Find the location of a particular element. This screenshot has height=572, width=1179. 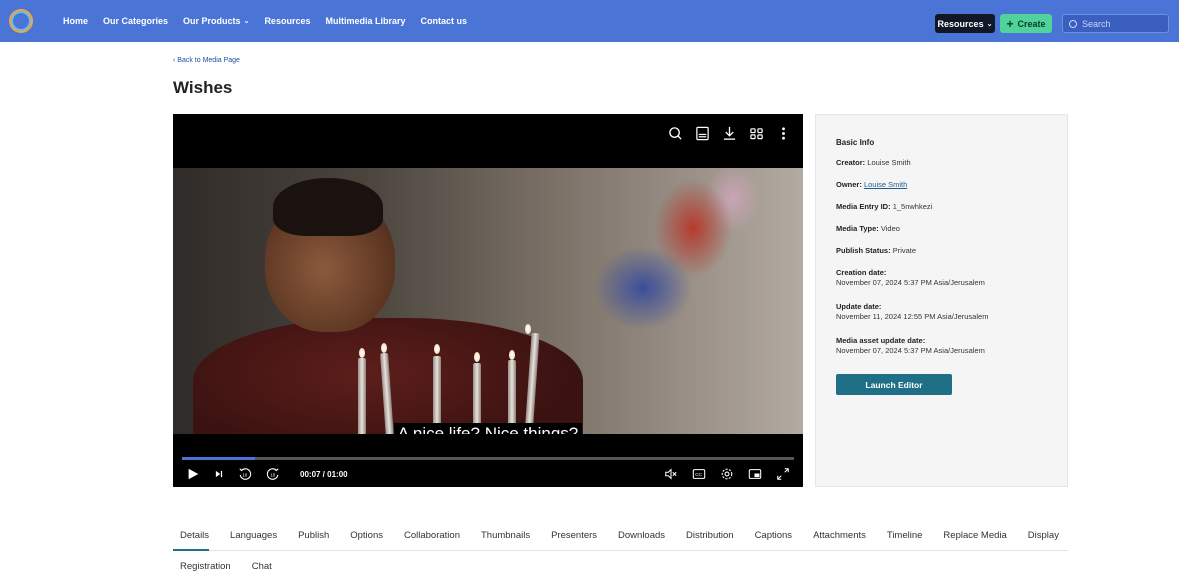

player-toolbar is located at coordinates (729, 133).